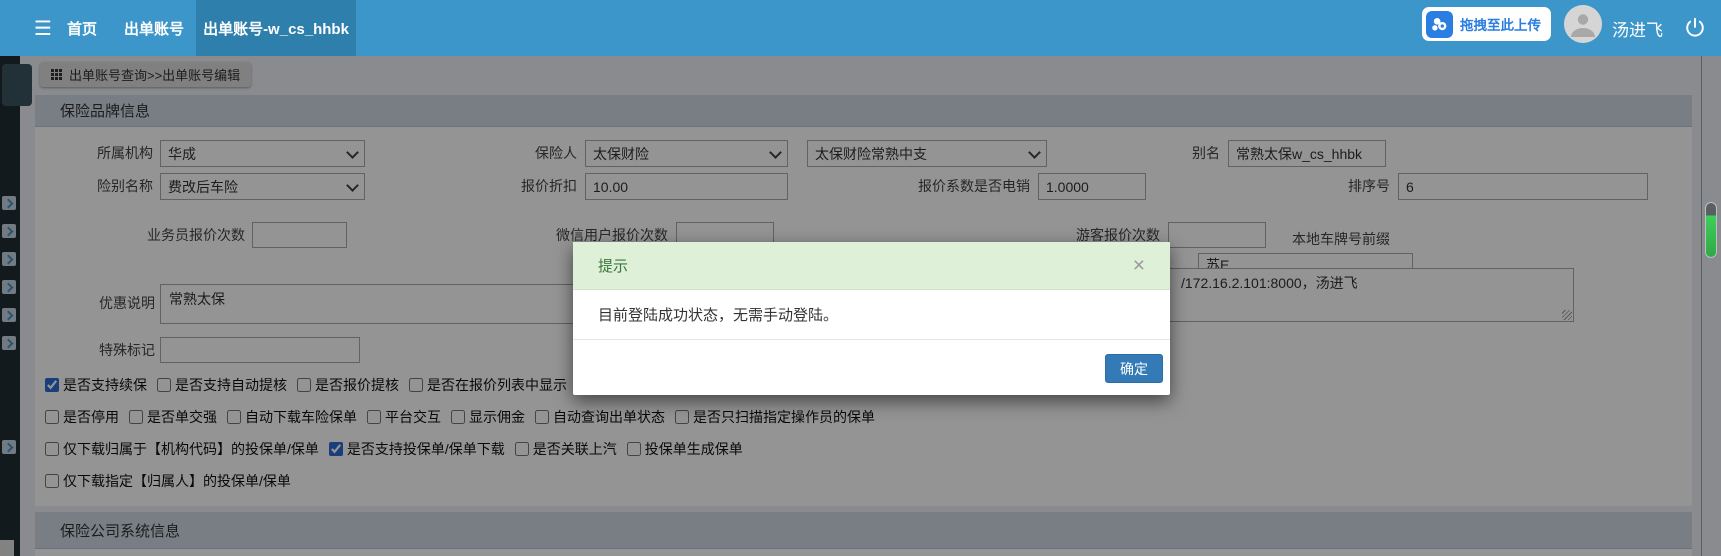 This screenshot has width=1721, height=556. Describe the element at coordinates (871, 315) in the screenshot. I see `modal-message: 目前登陆成功状态，无需手动登陆。` at that location.